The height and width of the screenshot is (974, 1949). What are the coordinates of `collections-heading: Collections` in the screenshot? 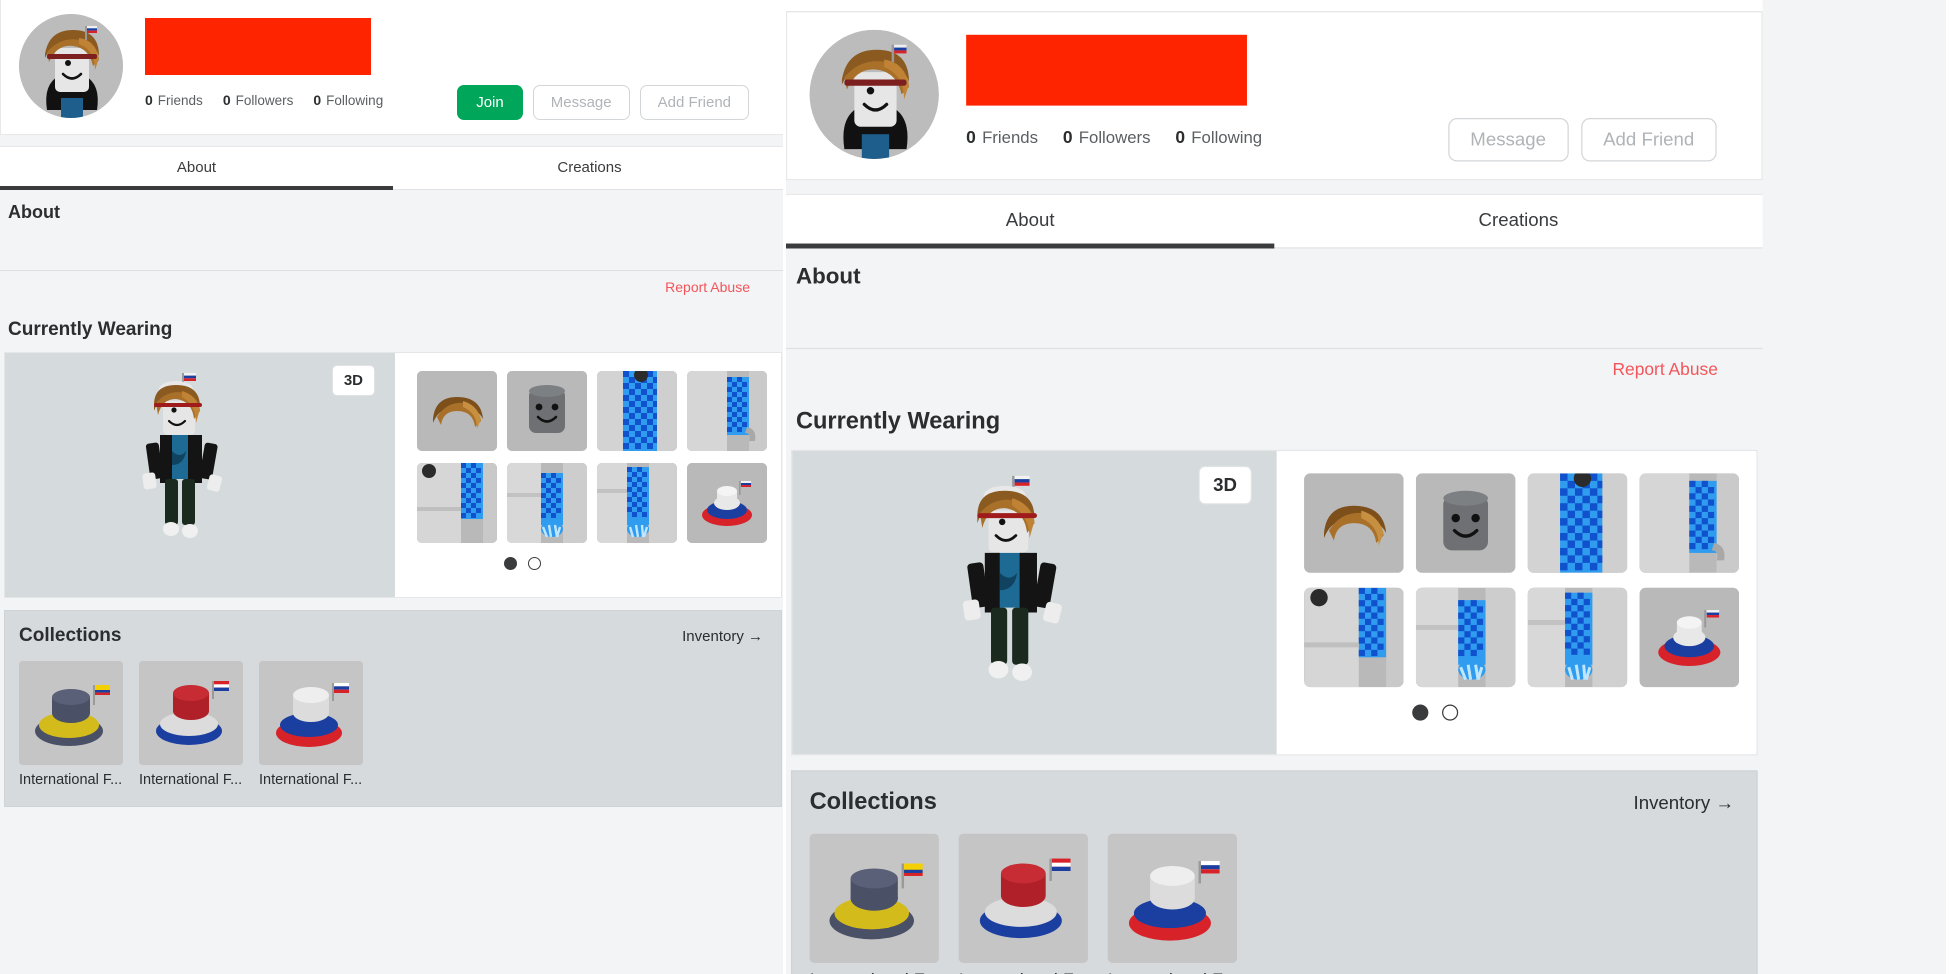 It's located at (70, 635).